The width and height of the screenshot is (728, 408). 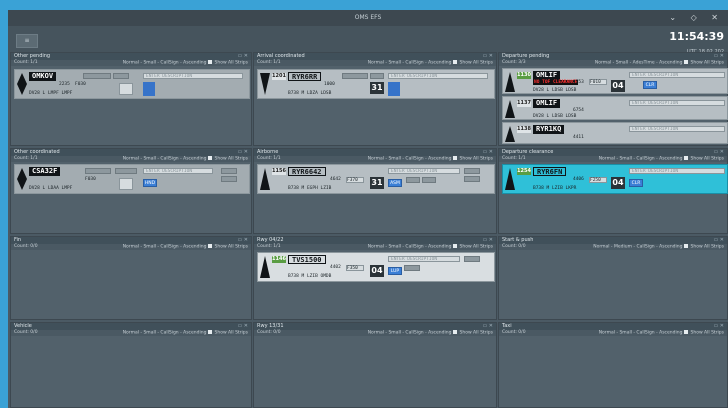 I want to click on strip-callsign: RYR1KQ, so click(x=549, y=129).